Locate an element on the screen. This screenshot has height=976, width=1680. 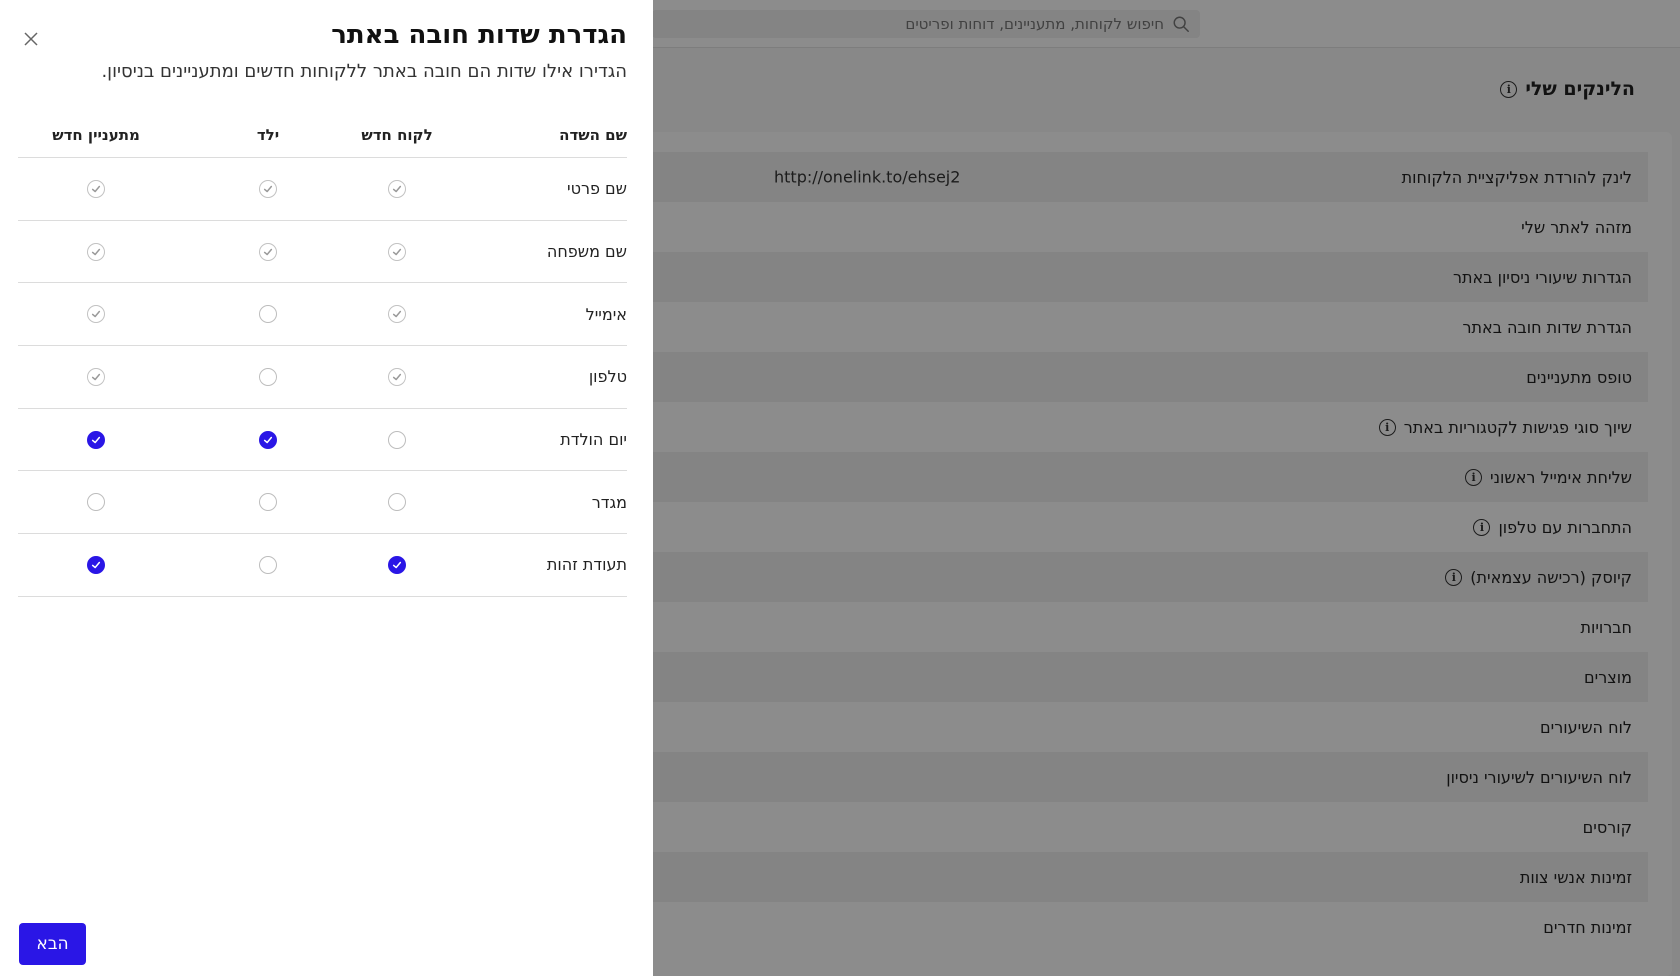
column-header-new-customer: לקוח חדש is located at coordinates (397, 134).